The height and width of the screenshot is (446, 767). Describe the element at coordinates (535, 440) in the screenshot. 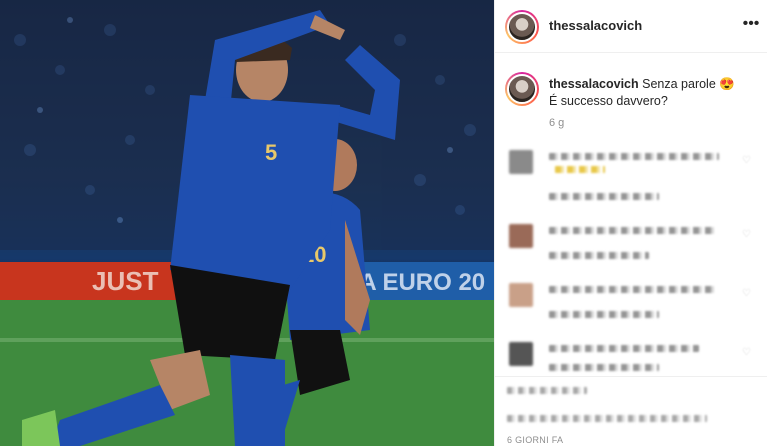

I see `post-timestamp: 6 GIORNI FA` at that location.